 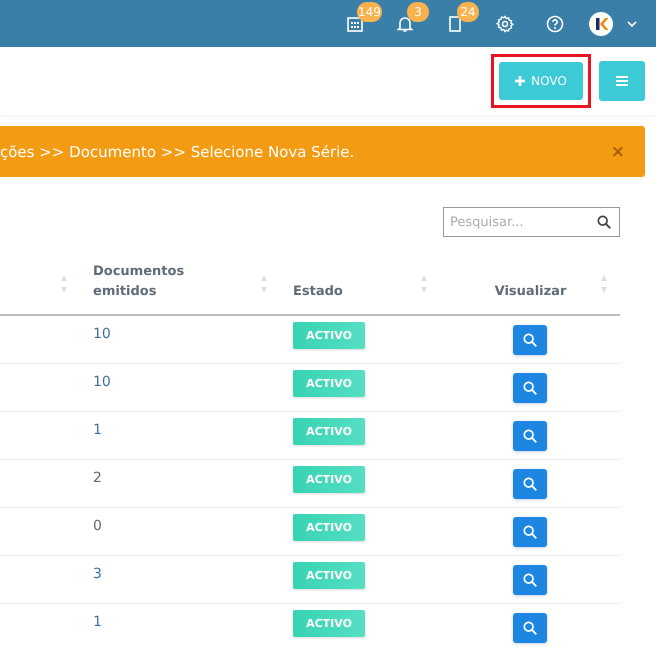 What do you see at coordinates (369, 12) in the screenshot?
I see `notification-badge: 149` at bounding box center [369, 12].